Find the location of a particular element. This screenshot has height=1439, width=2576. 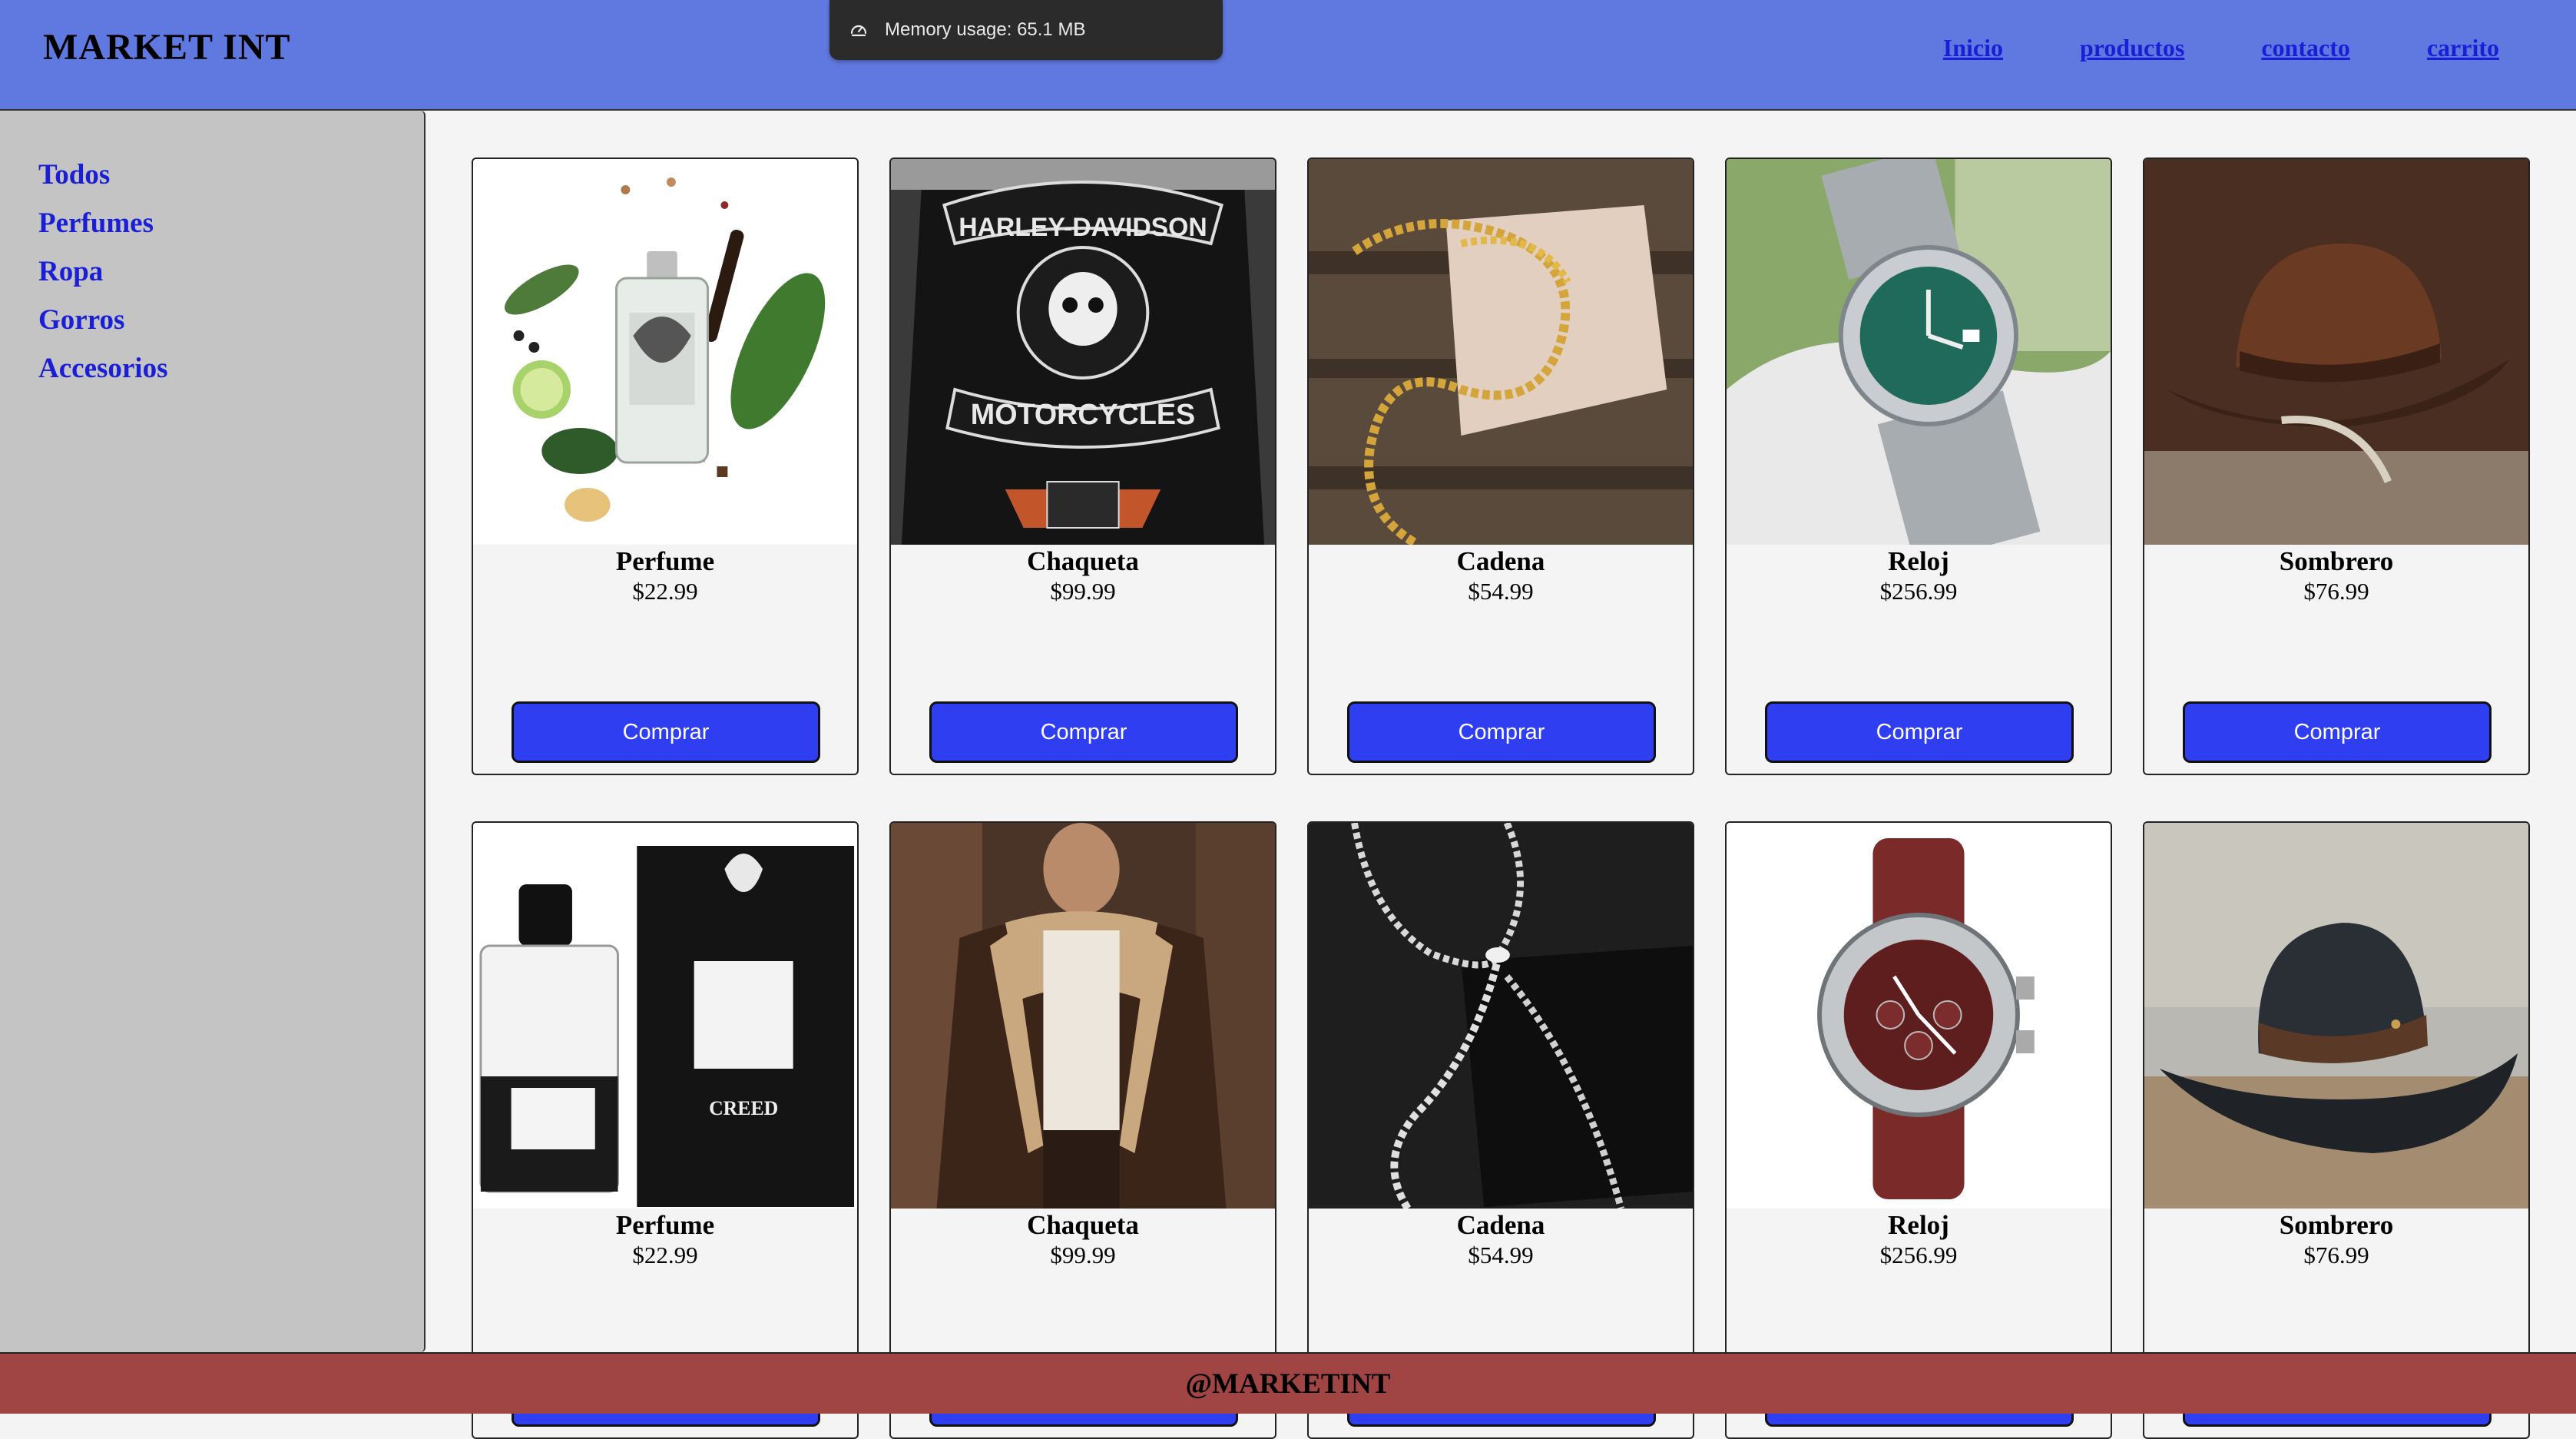

jacket-image is located at coordinates (1083, 1016).